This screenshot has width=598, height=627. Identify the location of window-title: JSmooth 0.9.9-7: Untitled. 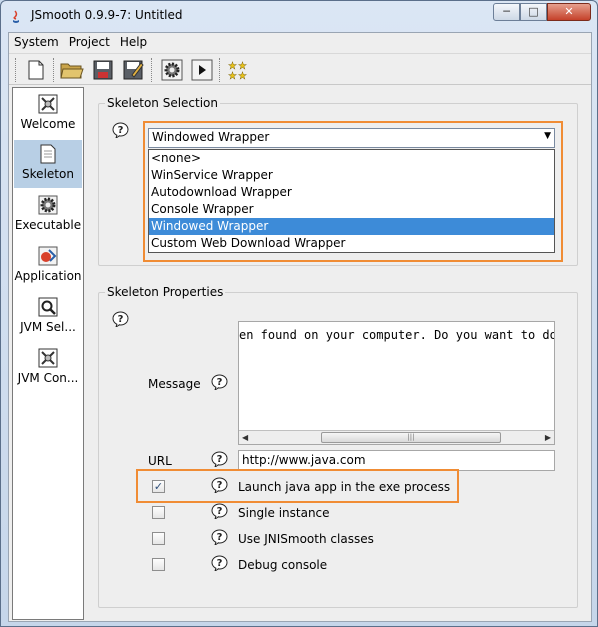
(107, 15).